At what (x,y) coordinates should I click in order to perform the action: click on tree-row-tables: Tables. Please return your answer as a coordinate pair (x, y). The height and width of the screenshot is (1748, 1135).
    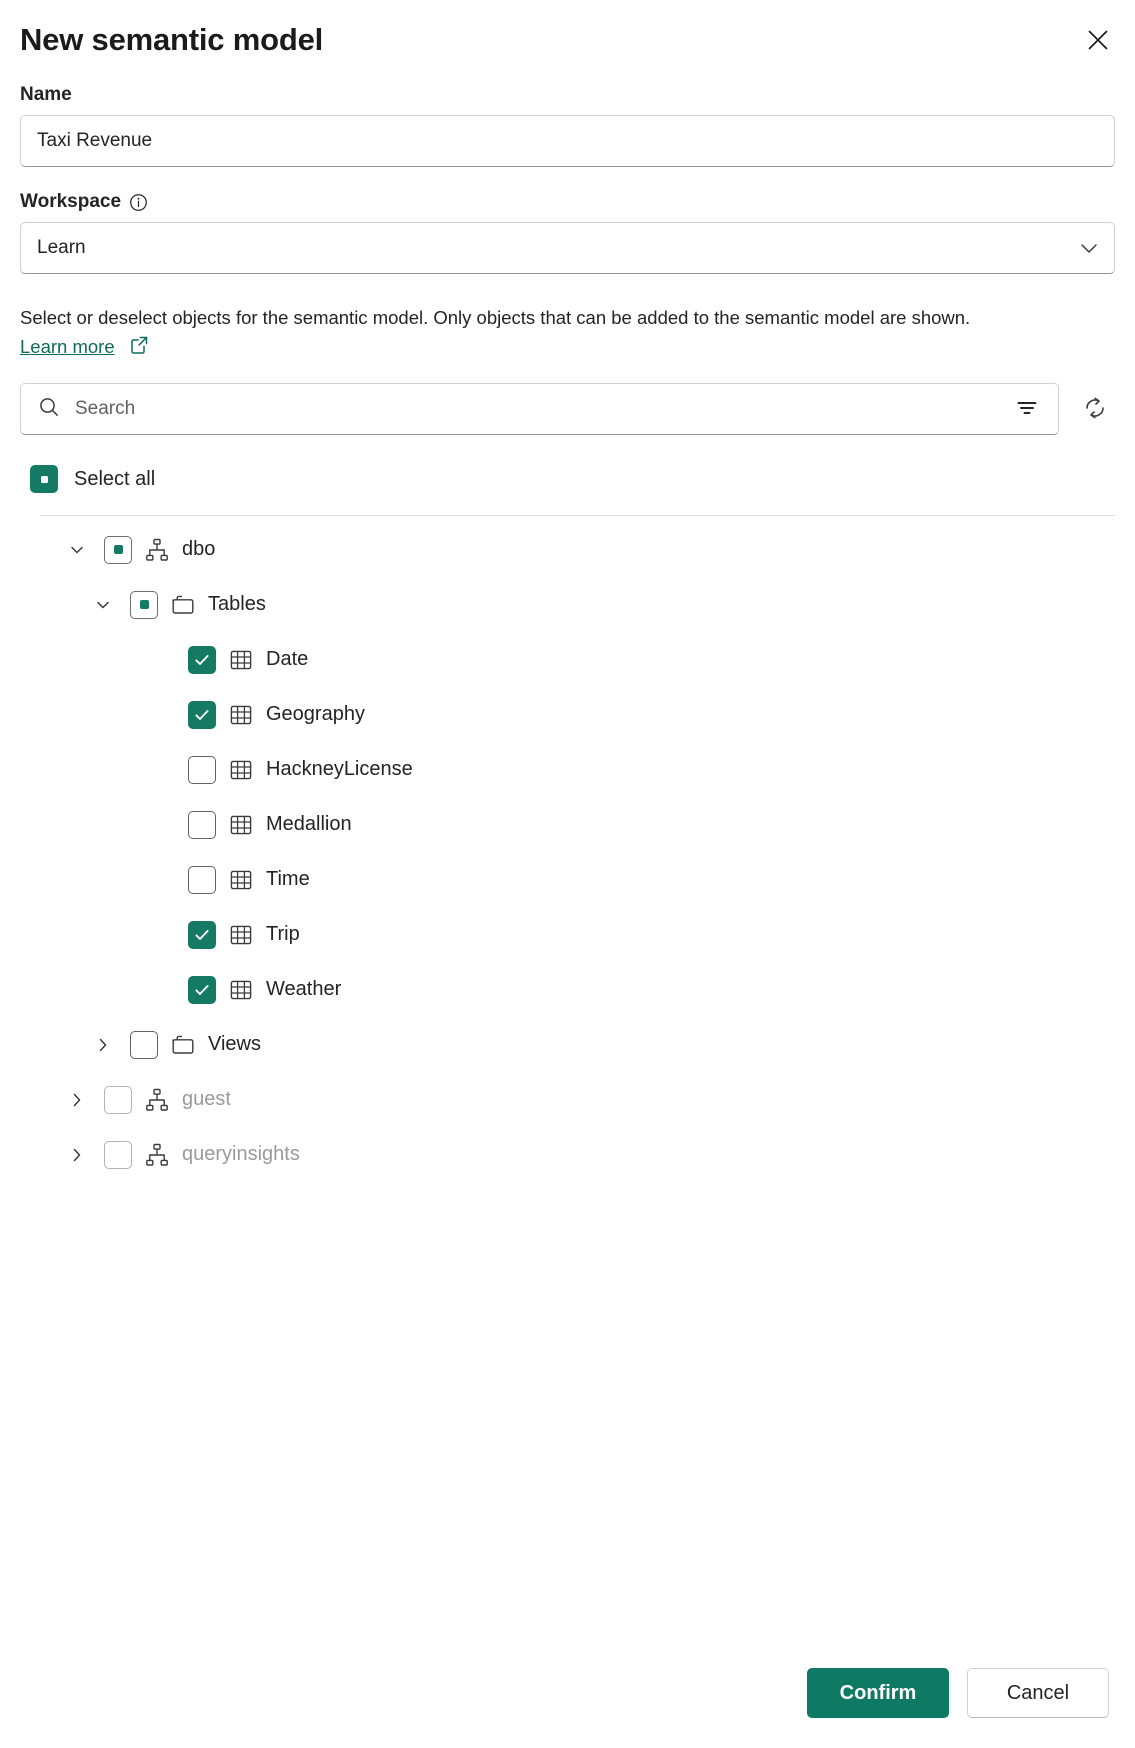
    Looking at the image, I should click on (567, 604).